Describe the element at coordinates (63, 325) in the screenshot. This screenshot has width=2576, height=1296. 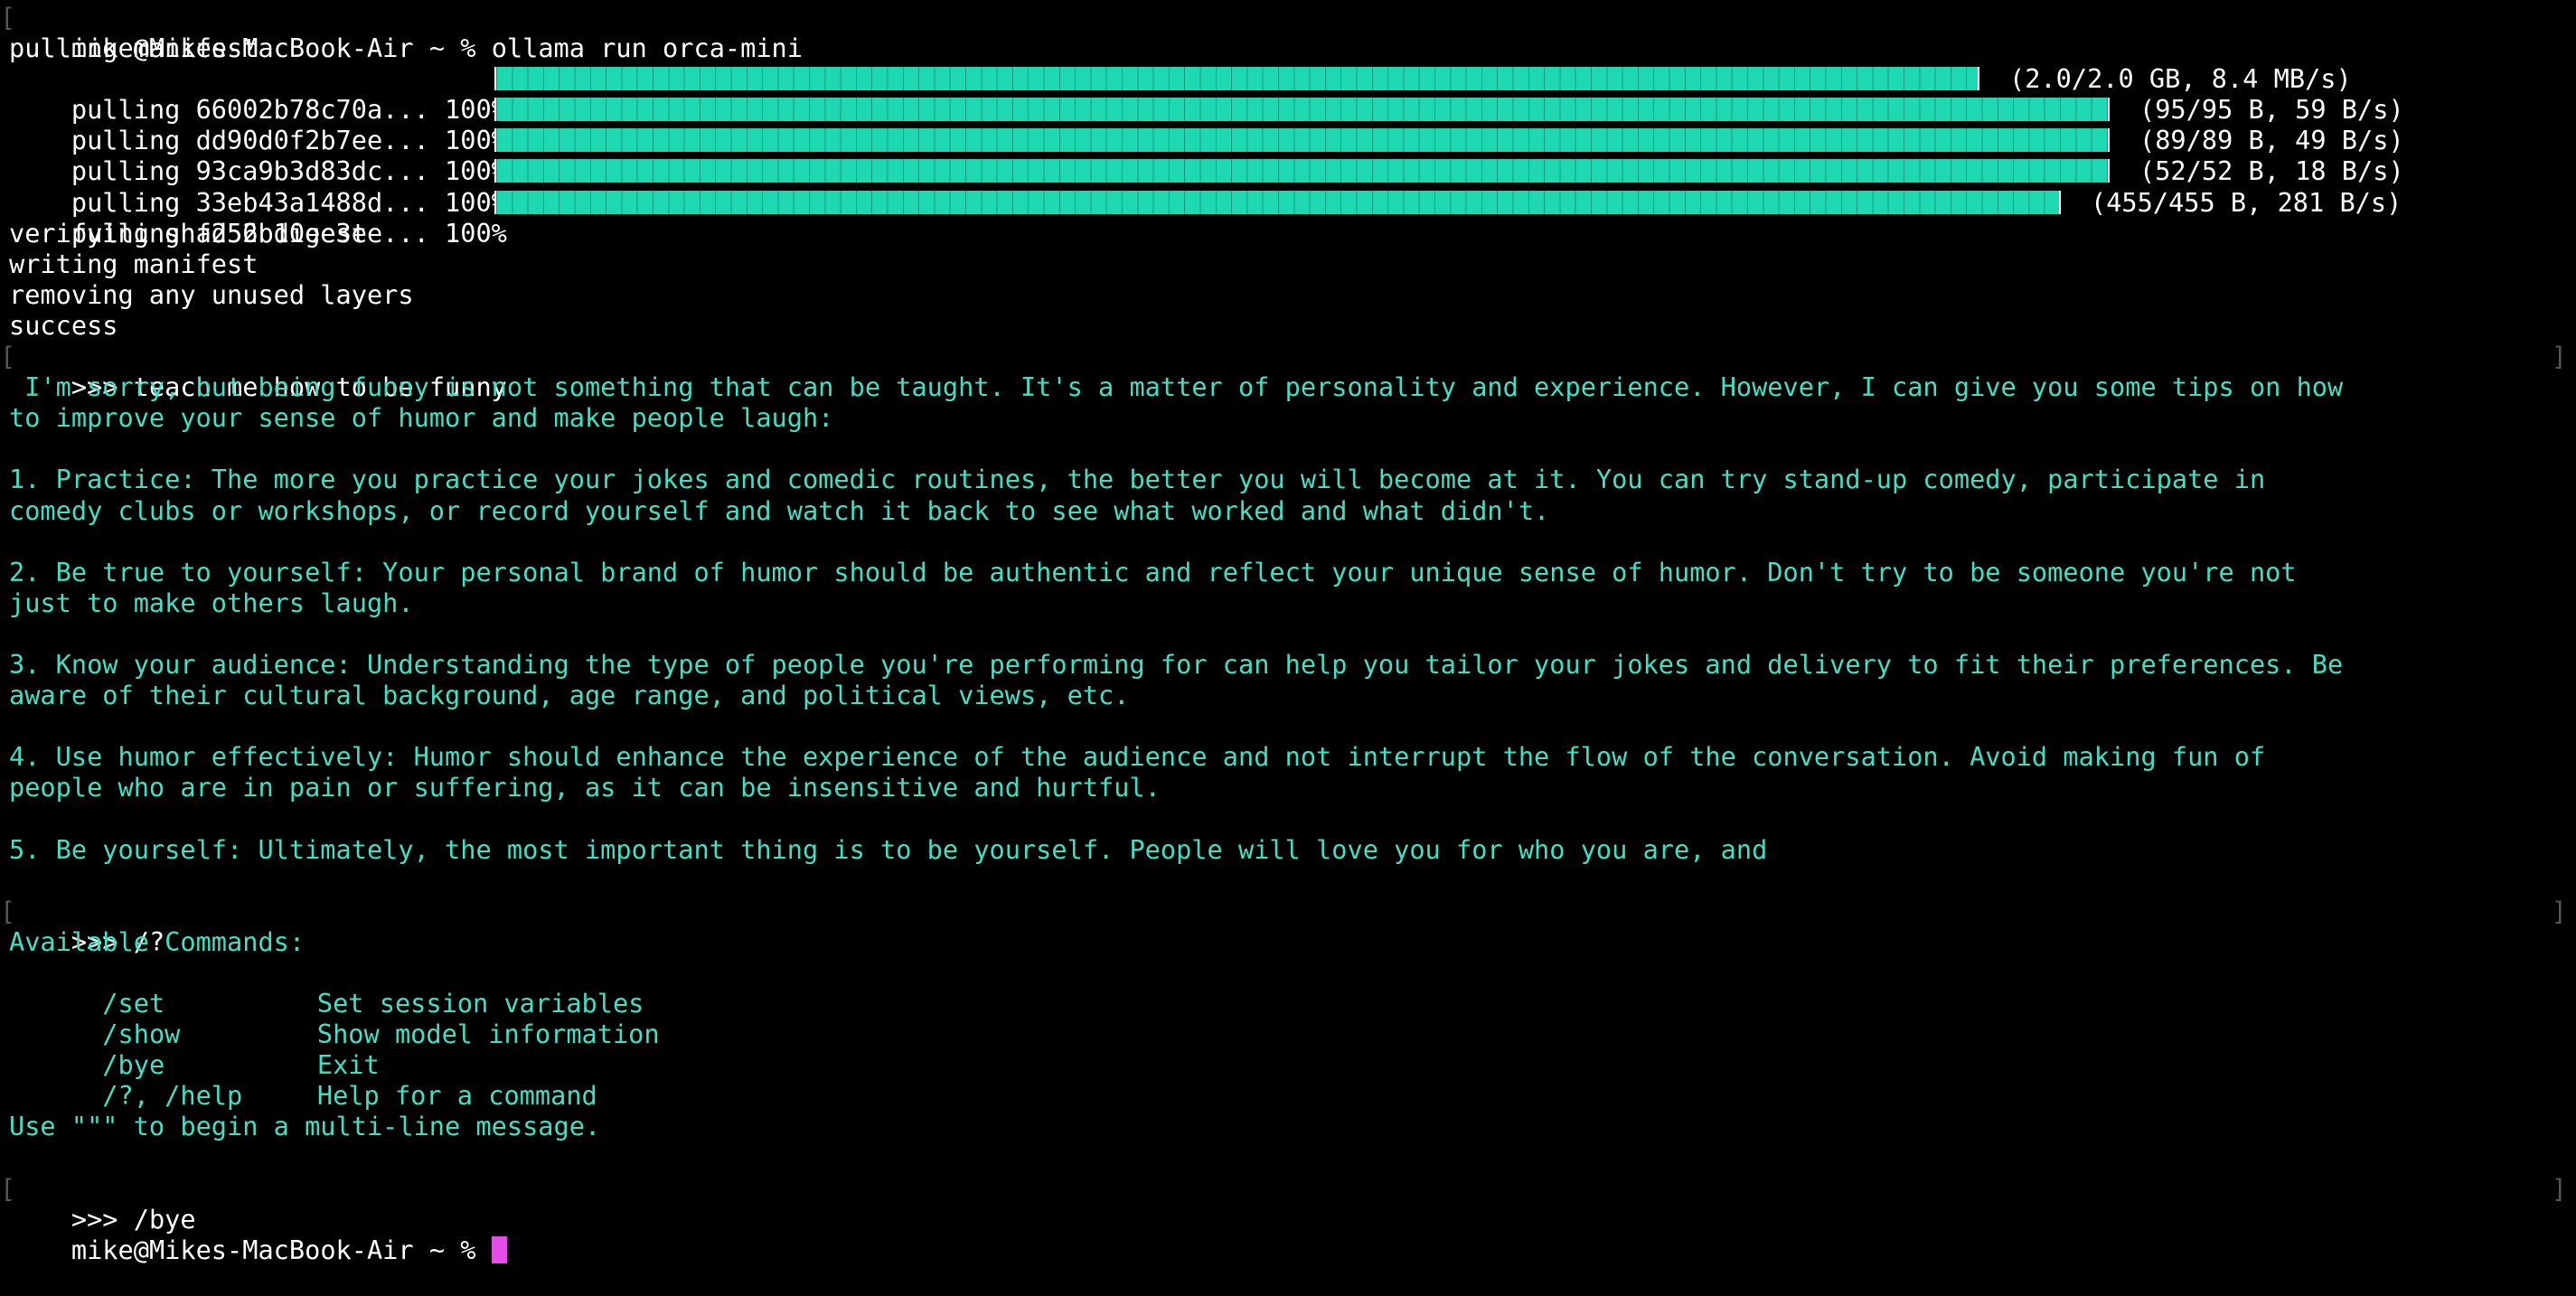
I see `pull-status-line: success` at that location.